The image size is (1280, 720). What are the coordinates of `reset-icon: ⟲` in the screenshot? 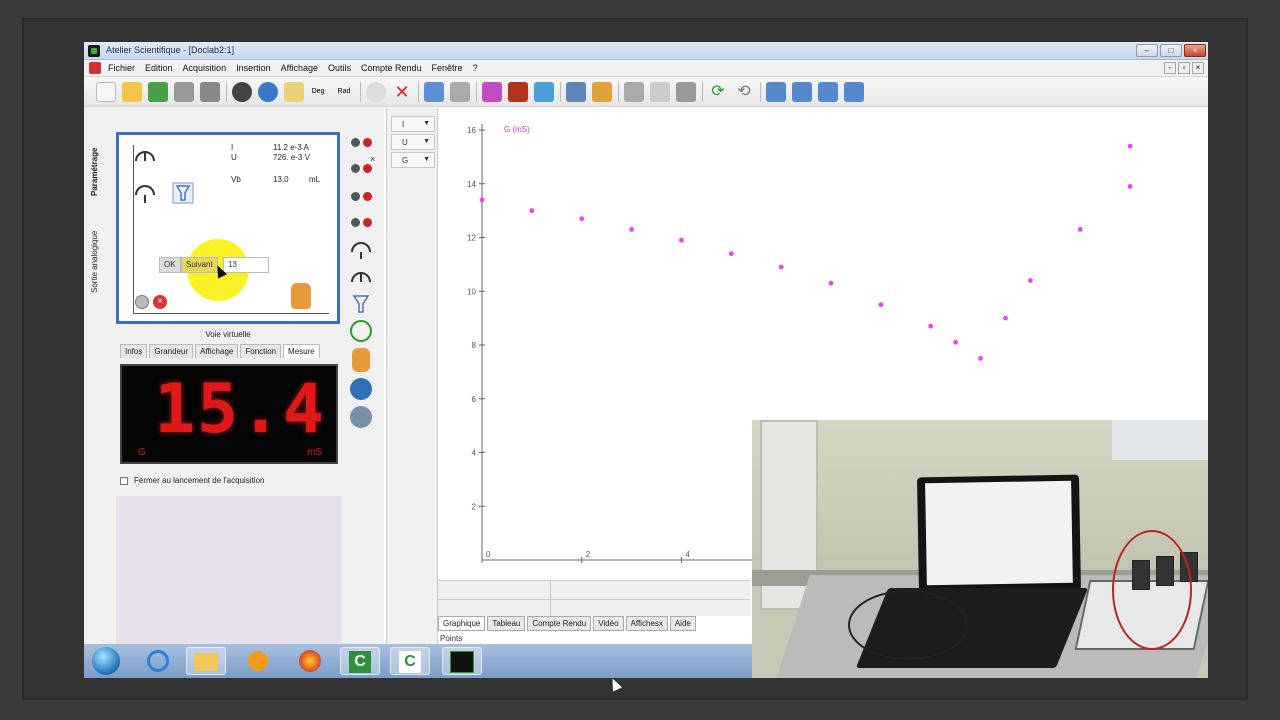 It's located at (744, 92).